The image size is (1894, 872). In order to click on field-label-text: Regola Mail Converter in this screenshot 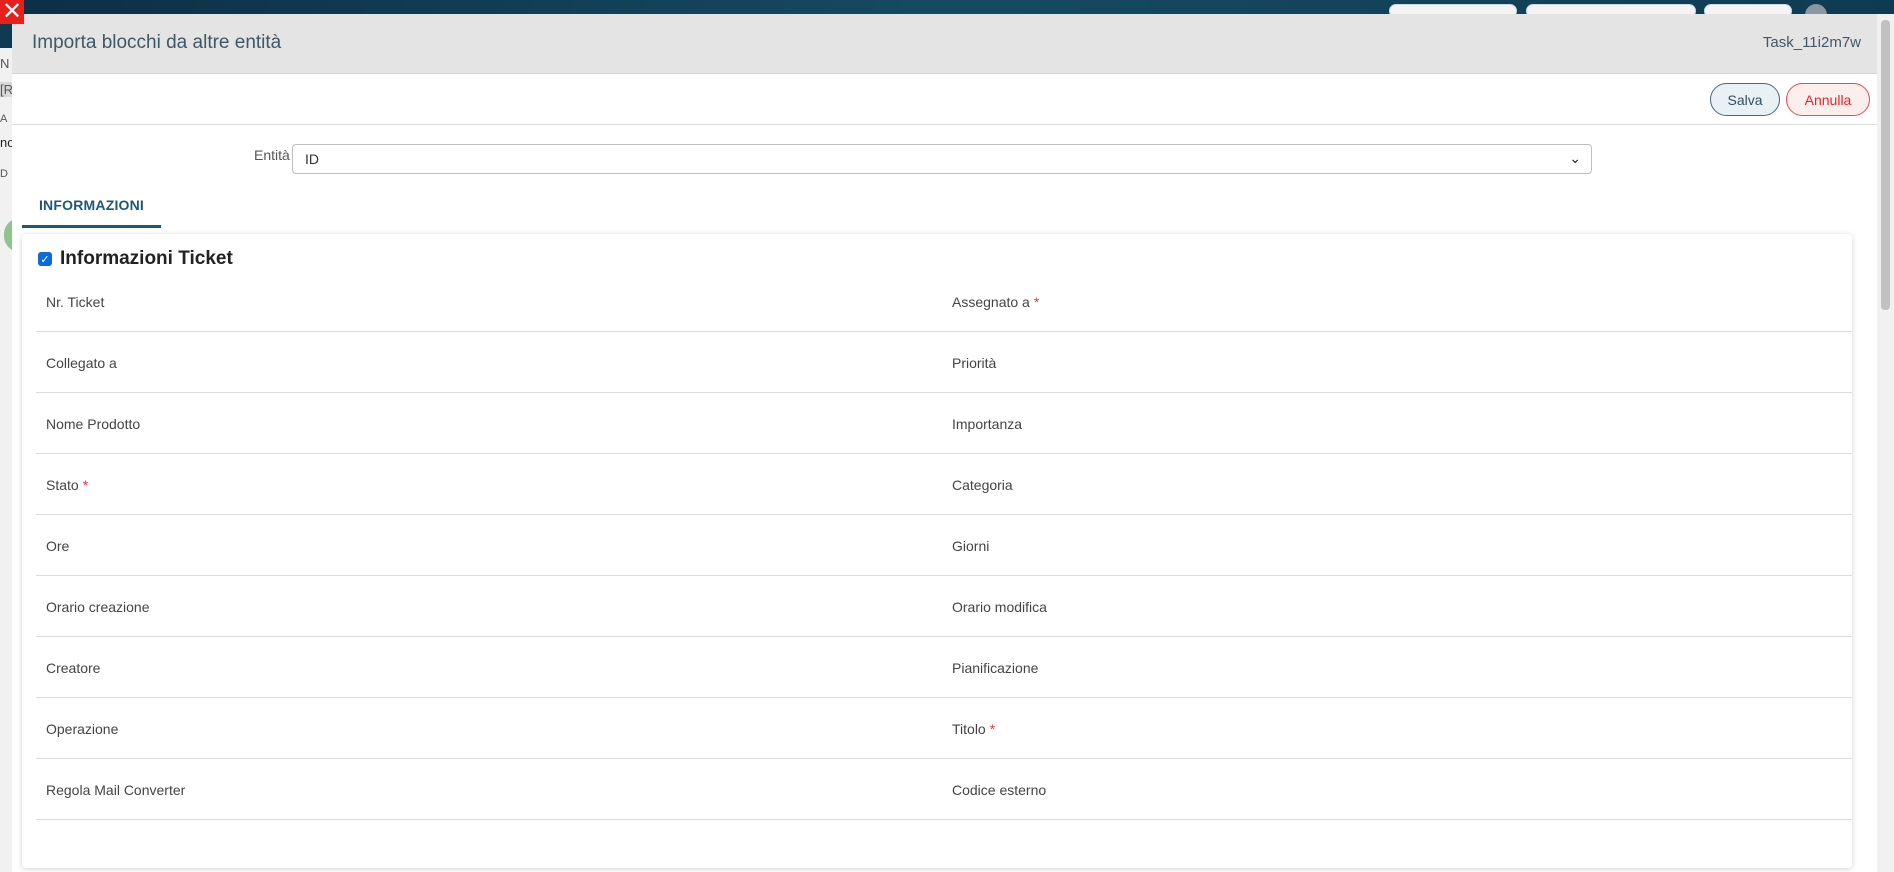, I will do `click(116, 789)`.